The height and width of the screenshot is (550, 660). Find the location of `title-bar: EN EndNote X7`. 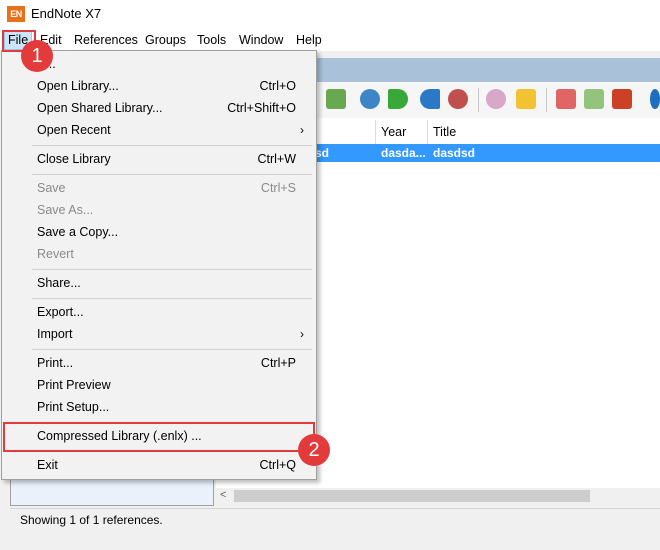

title-bar: EN EndNote X7 is located at coordinates (330, 15).